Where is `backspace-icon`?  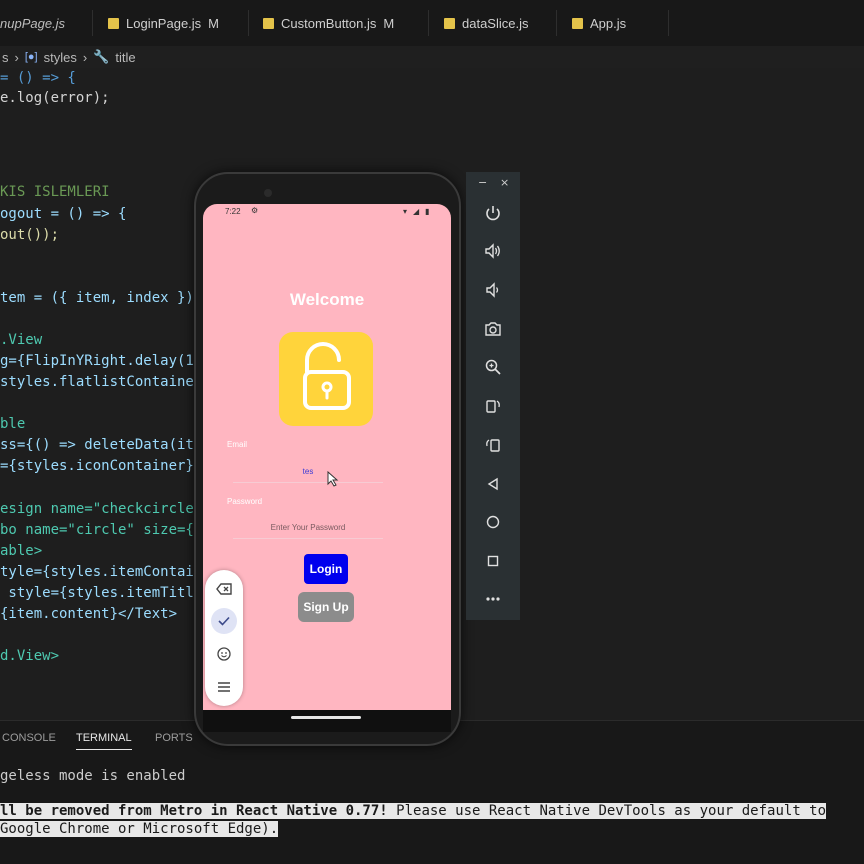 backspace-icon is located at coordinates (224, 589).